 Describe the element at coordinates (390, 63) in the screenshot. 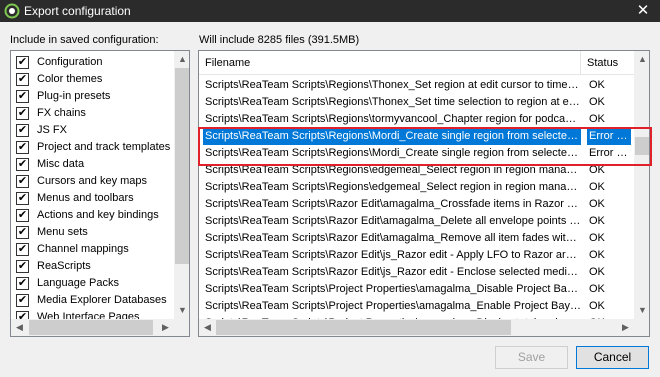

I see `column-header-filename: Filename` at that location.